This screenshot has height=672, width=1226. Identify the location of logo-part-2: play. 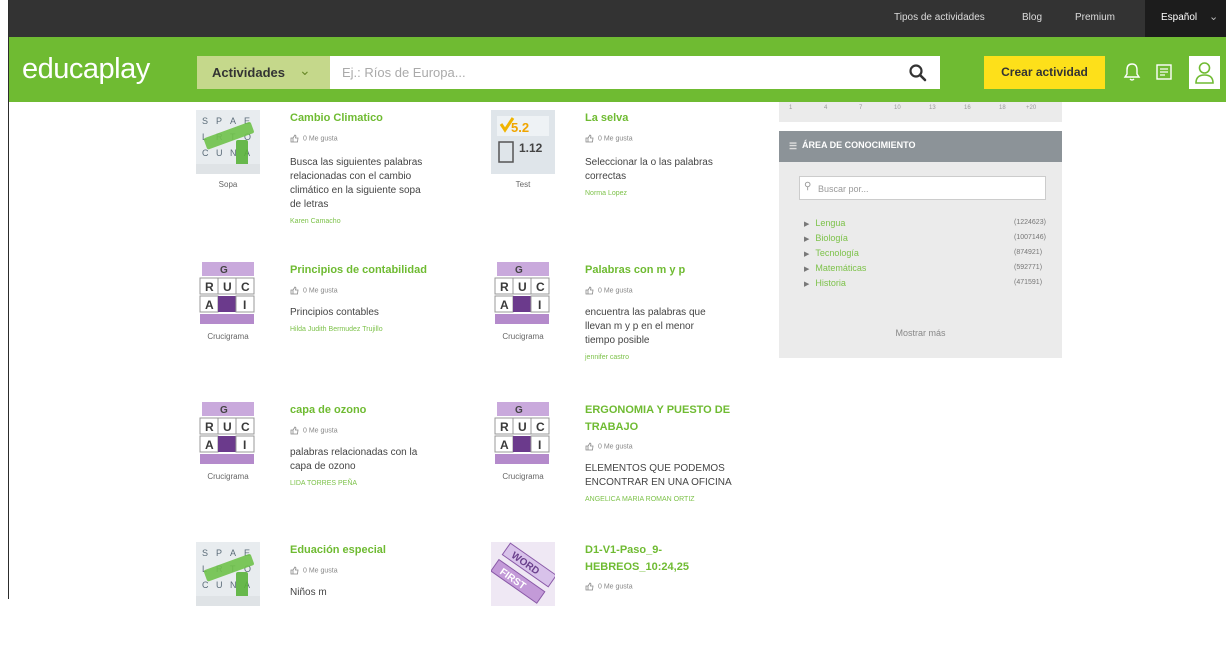
(124, 69).